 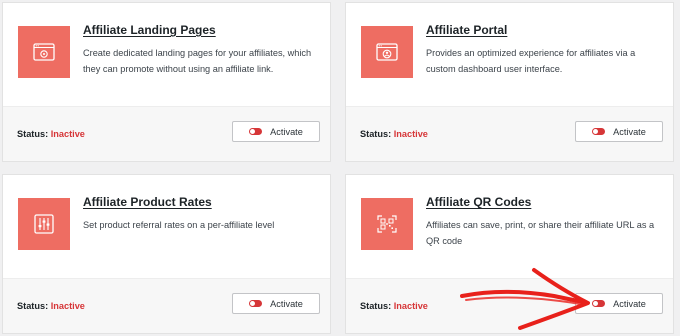 What do you see at coordinates (44, 52) in the screenshot?
I see `landing-page-icon` at bounding box center [44, 52].